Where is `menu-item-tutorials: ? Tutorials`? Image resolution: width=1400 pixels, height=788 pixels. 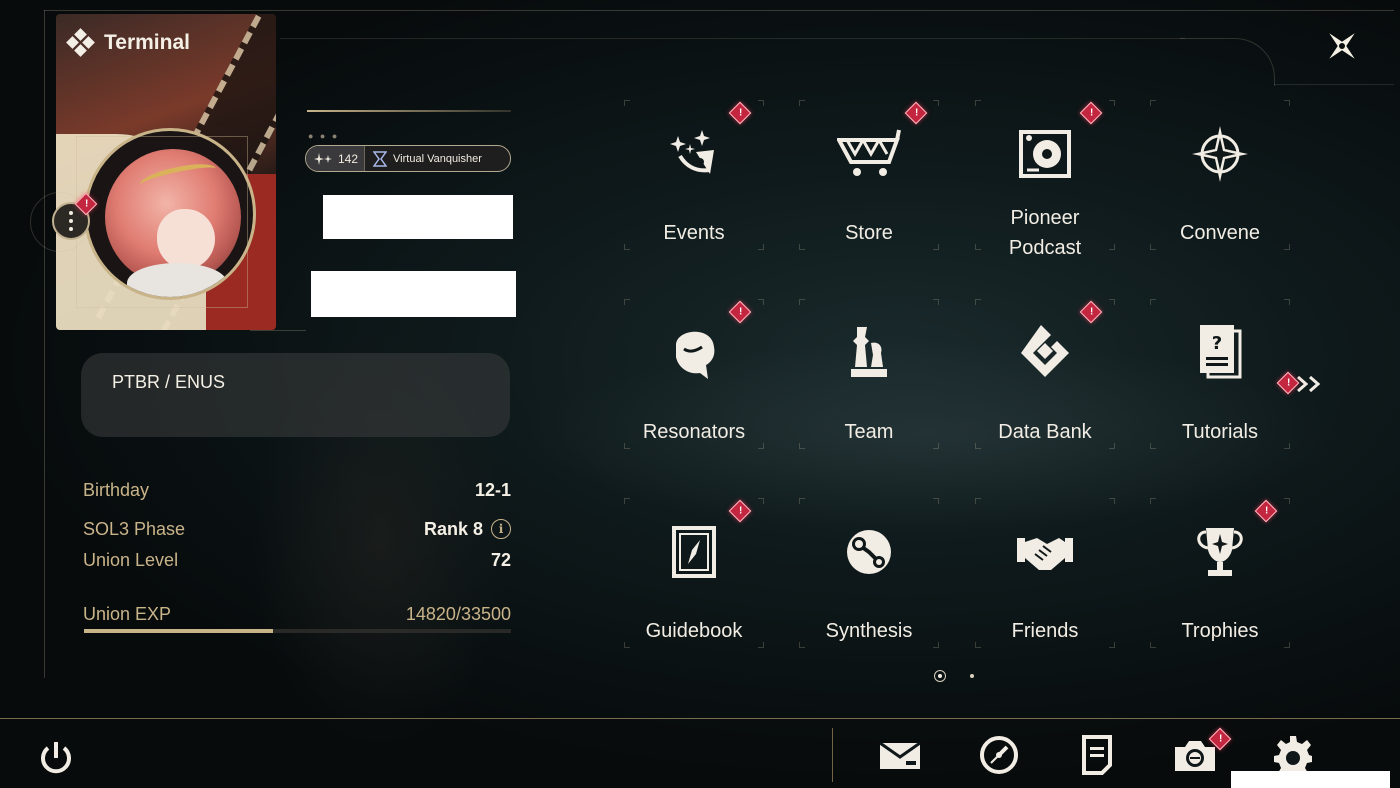
menu-item-tutorials: ? Tutorials is located at coordinates (1220, 374).